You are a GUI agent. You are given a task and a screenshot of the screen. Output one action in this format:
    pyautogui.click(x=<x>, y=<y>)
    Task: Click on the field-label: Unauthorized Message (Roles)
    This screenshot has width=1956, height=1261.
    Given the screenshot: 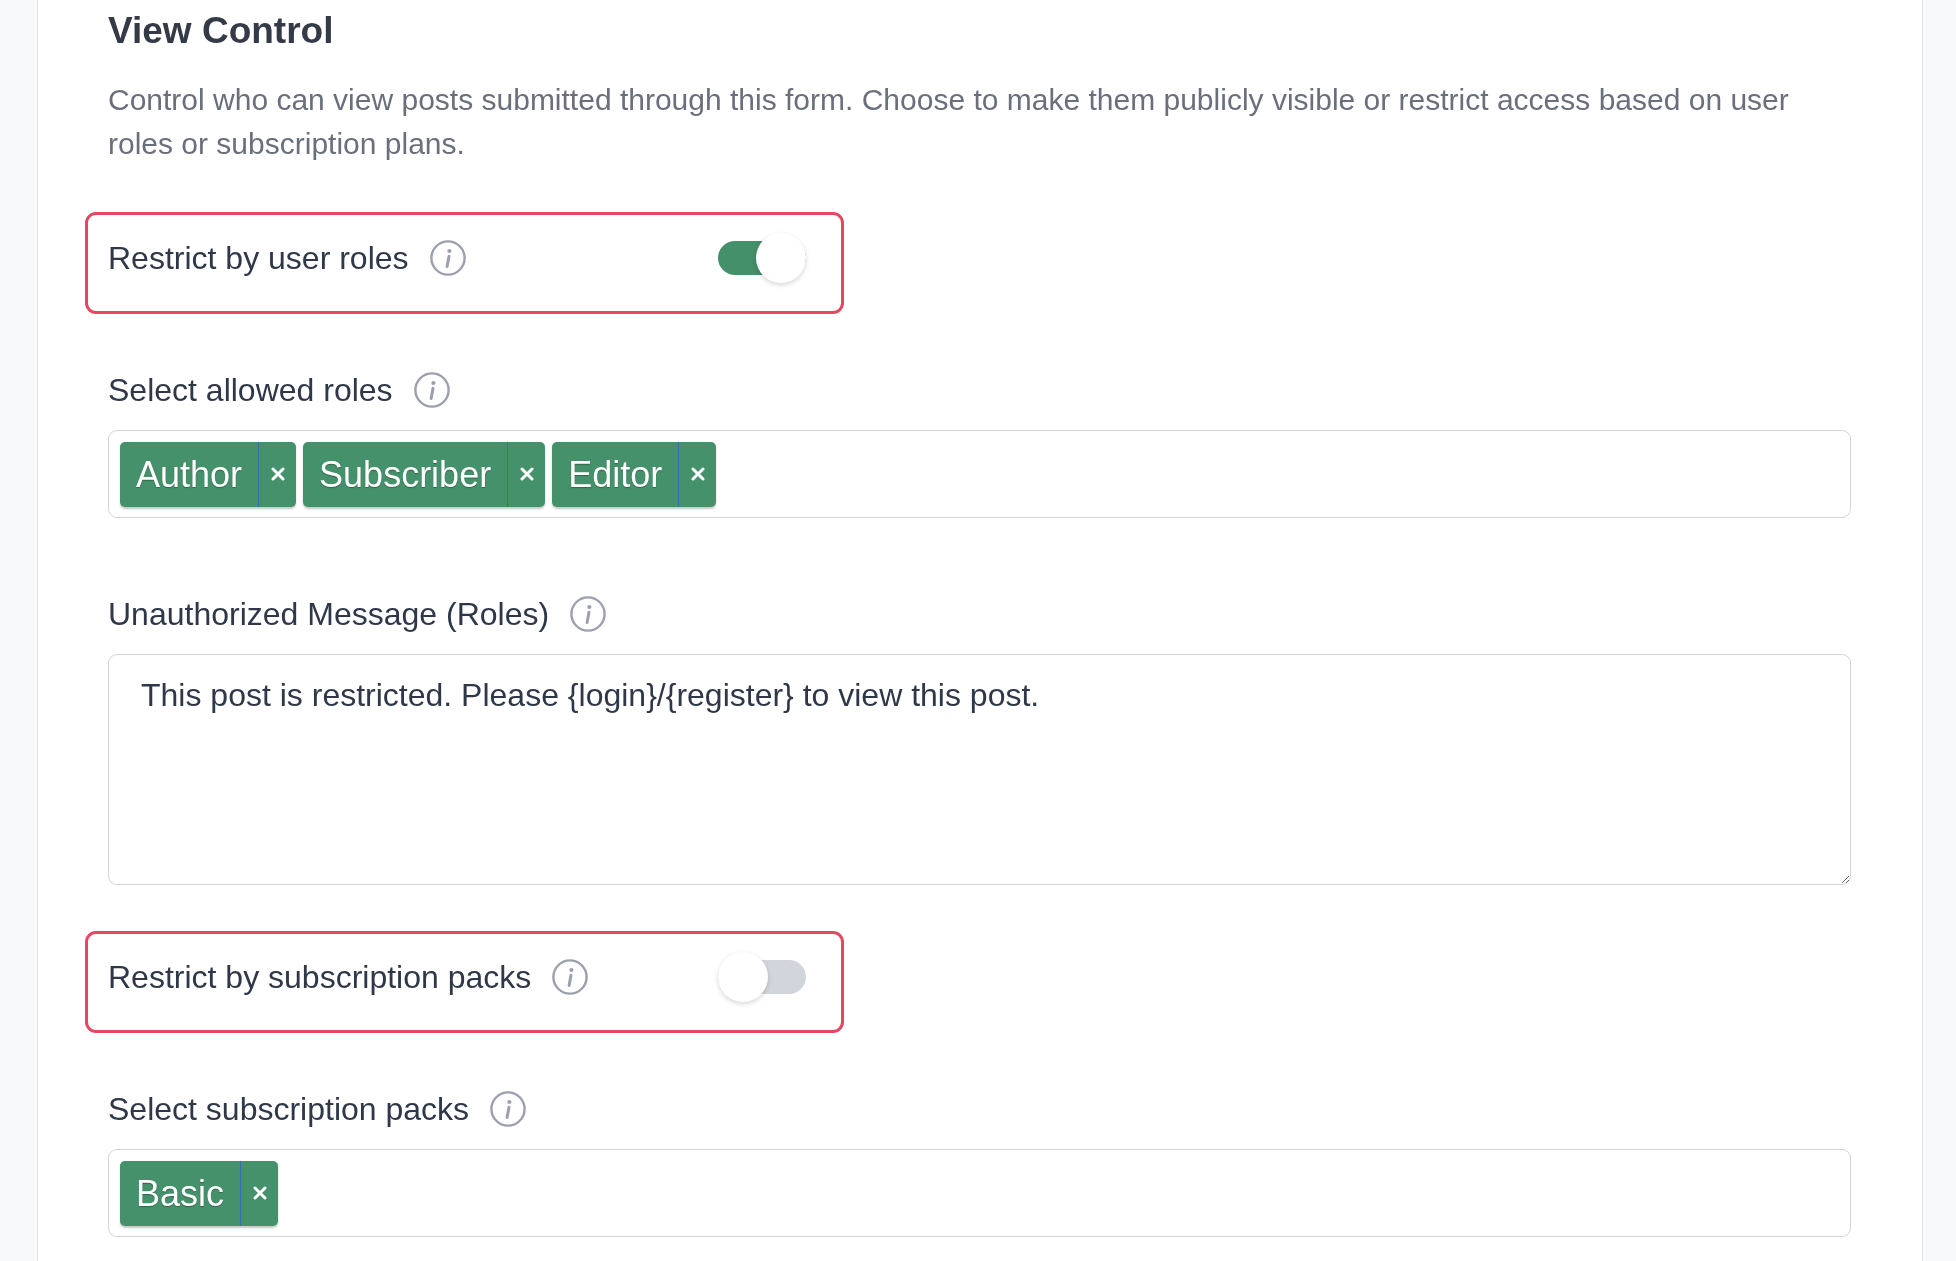 What is the action you would take?
    pyautogui.click(x=329, y=614)
    